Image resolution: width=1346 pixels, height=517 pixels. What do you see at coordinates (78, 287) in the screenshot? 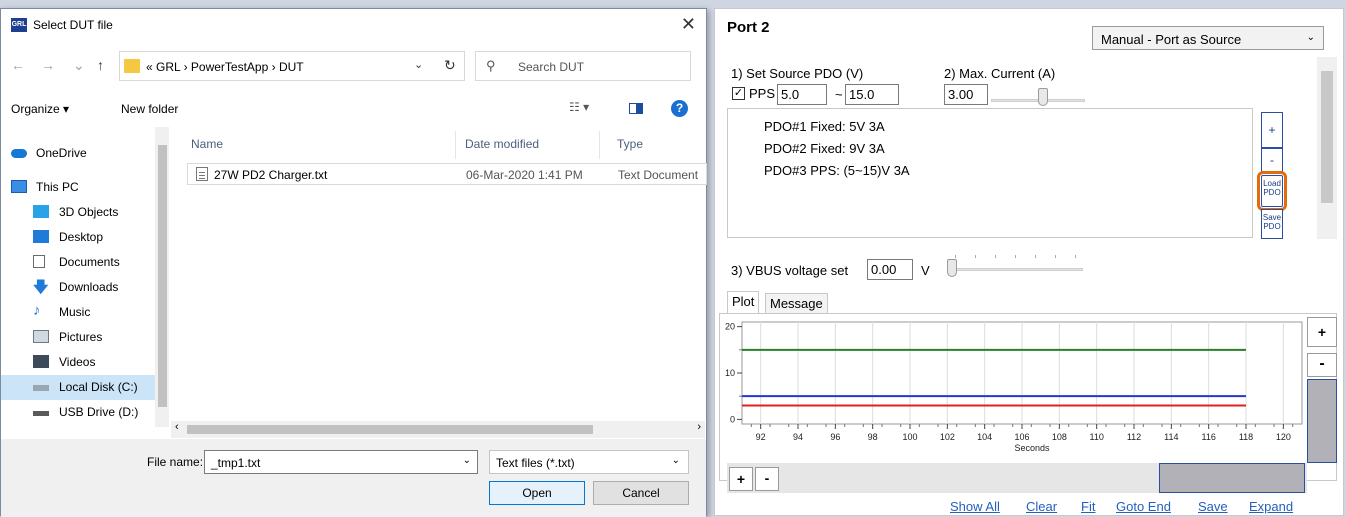
I see `nav-item-downloads: 🡇 Downloads` at bounding box center [78, 287].